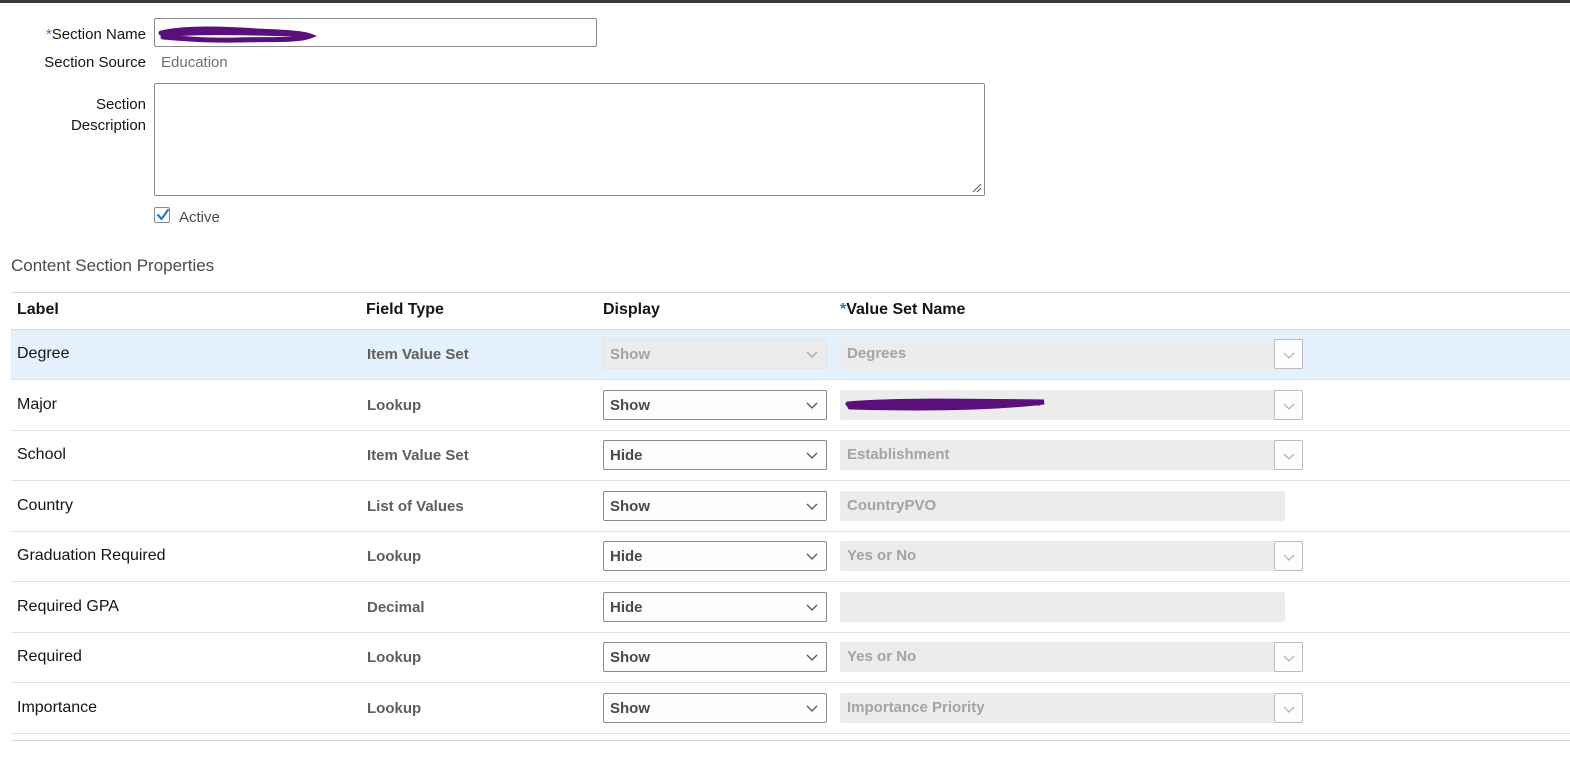 The image size is (1570, 760). I want to click on value-set-field: Importance Priority, so click(1071, 707).